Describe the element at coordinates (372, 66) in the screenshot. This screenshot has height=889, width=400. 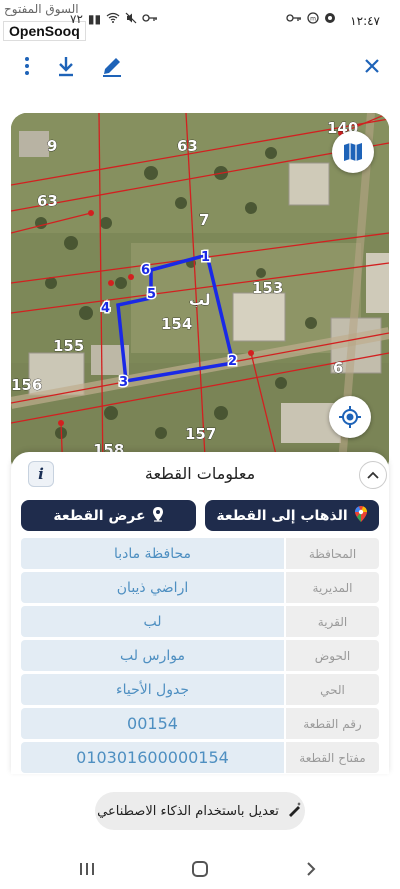
I see `close-icon` at that location.